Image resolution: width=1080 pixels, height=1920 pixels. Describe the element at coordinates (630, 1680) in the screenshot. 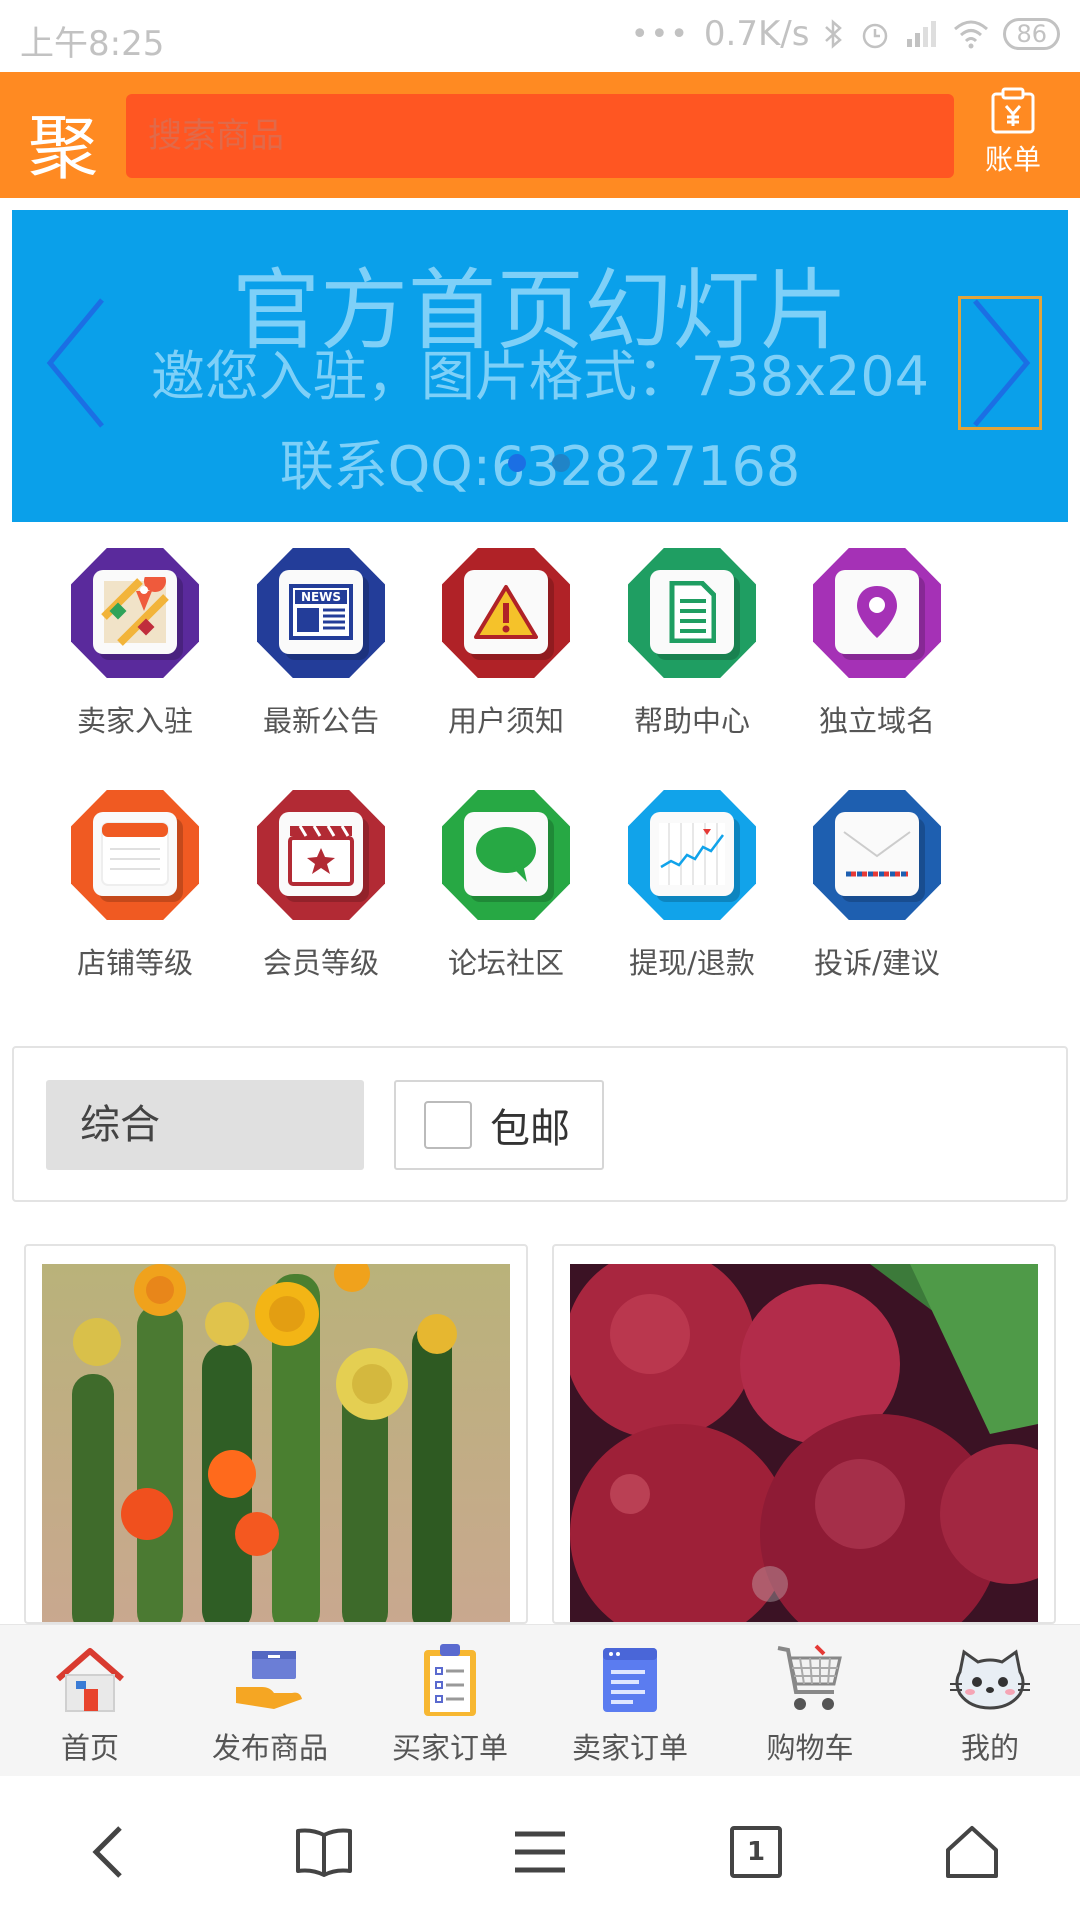

I see `list-doc-icon` at that location.